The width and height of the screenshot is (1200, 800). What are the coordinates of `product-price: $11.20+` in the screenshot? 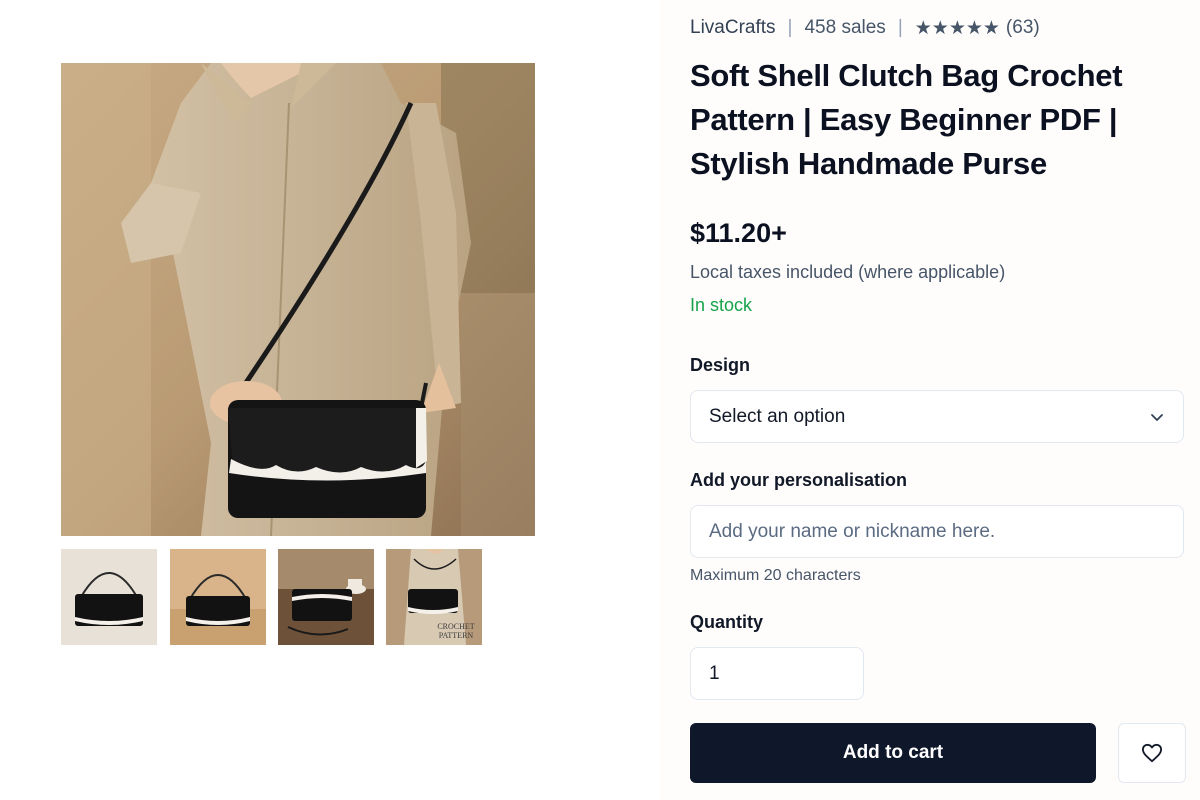 It's located at (738, 233).